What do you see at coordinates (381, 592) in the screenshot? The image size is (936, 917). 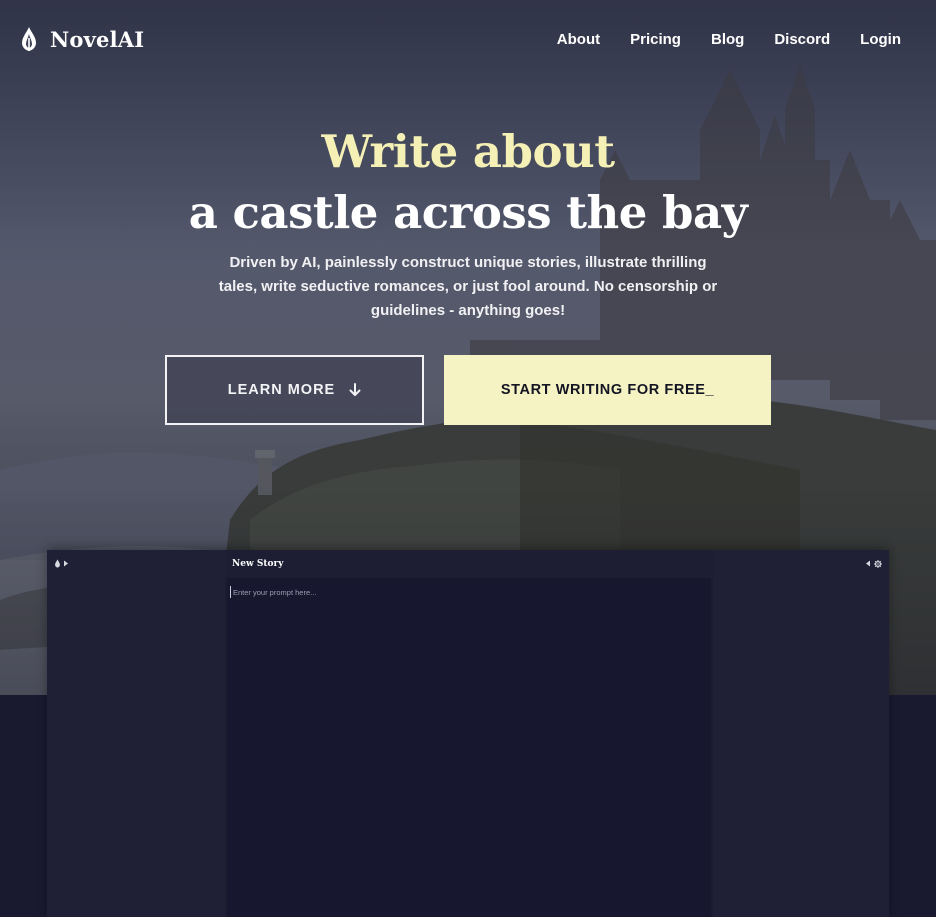 I see `prompt-input` at bounding box center [381, 592].